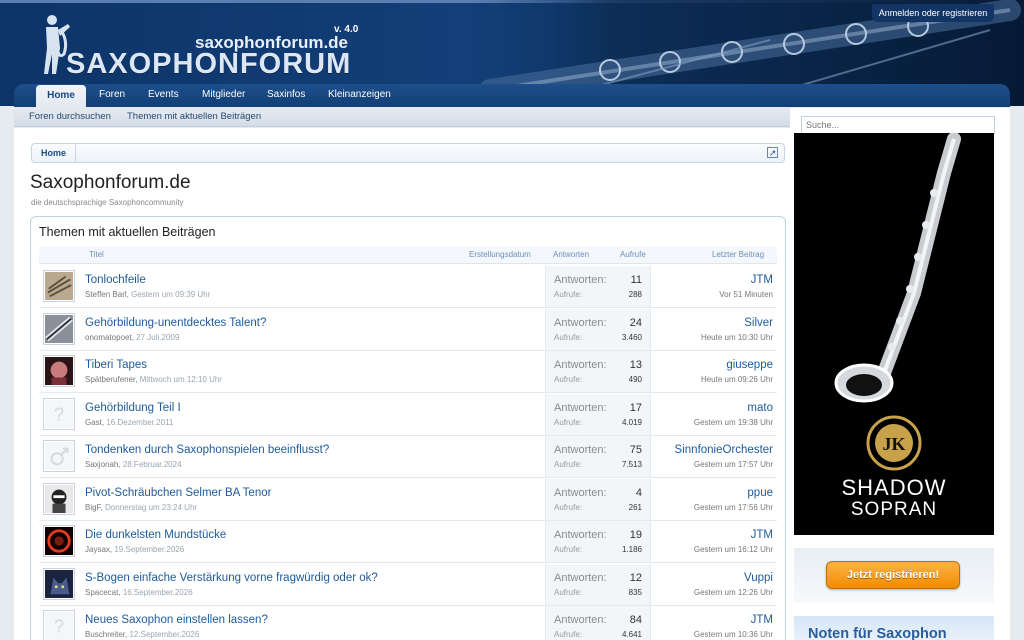  Describe the element at coordinates (176, 620) in the screenshot. I see `thread-title-link: Neues Saxophon einstellen lassen?` at that location.